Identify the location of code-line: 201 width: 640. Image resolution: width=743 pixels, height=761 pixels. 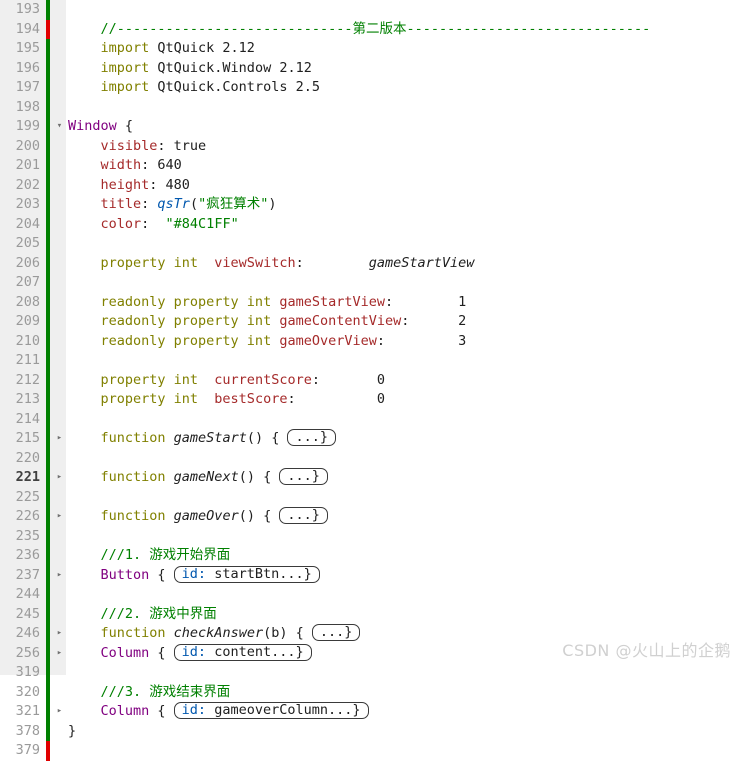
(371, 166).